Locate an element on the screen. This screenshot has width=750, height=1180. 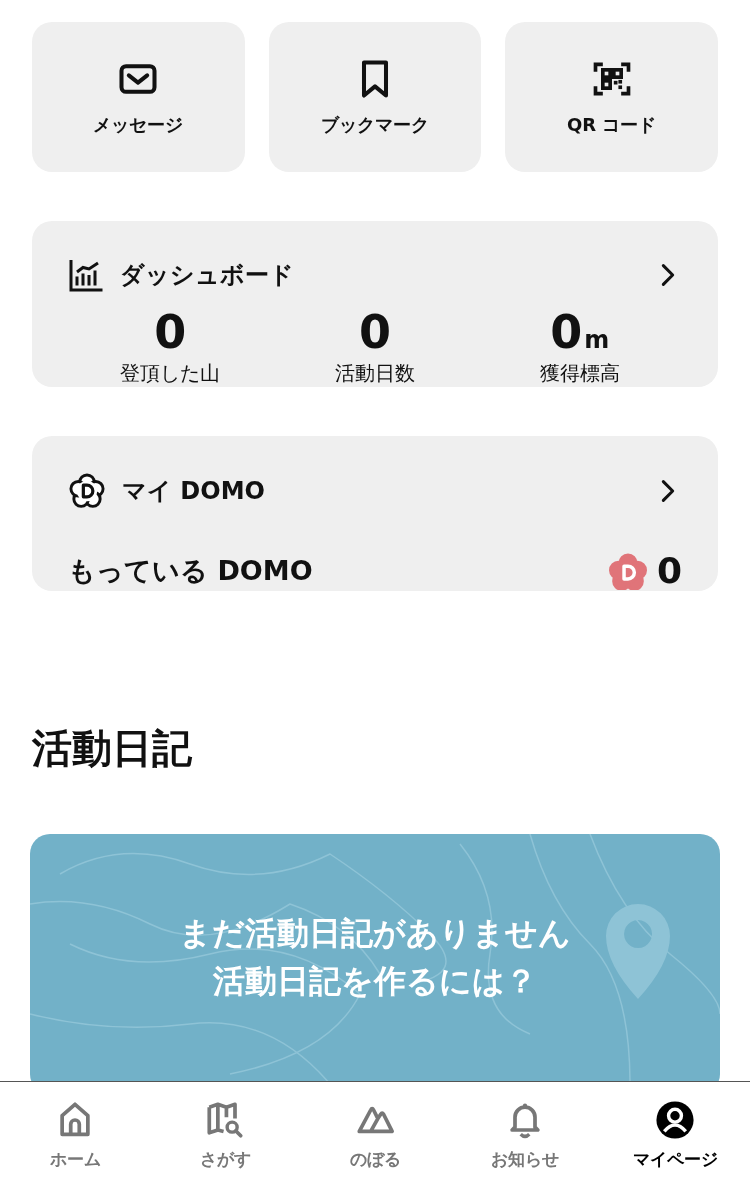
tab: さがす is located at coordinates (225, 1131).